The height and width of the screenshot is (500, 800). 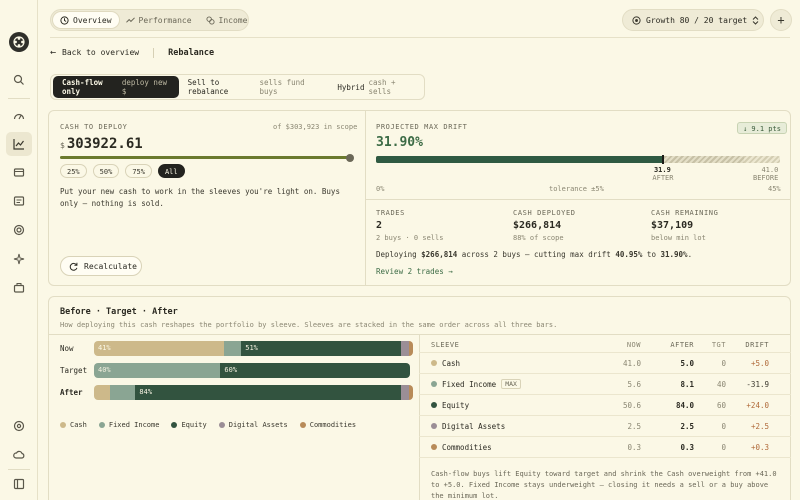 What do you see at coordinates (721, 384) in the screenshot?
I see `target-value: 40` at bounding box center [721, 384].